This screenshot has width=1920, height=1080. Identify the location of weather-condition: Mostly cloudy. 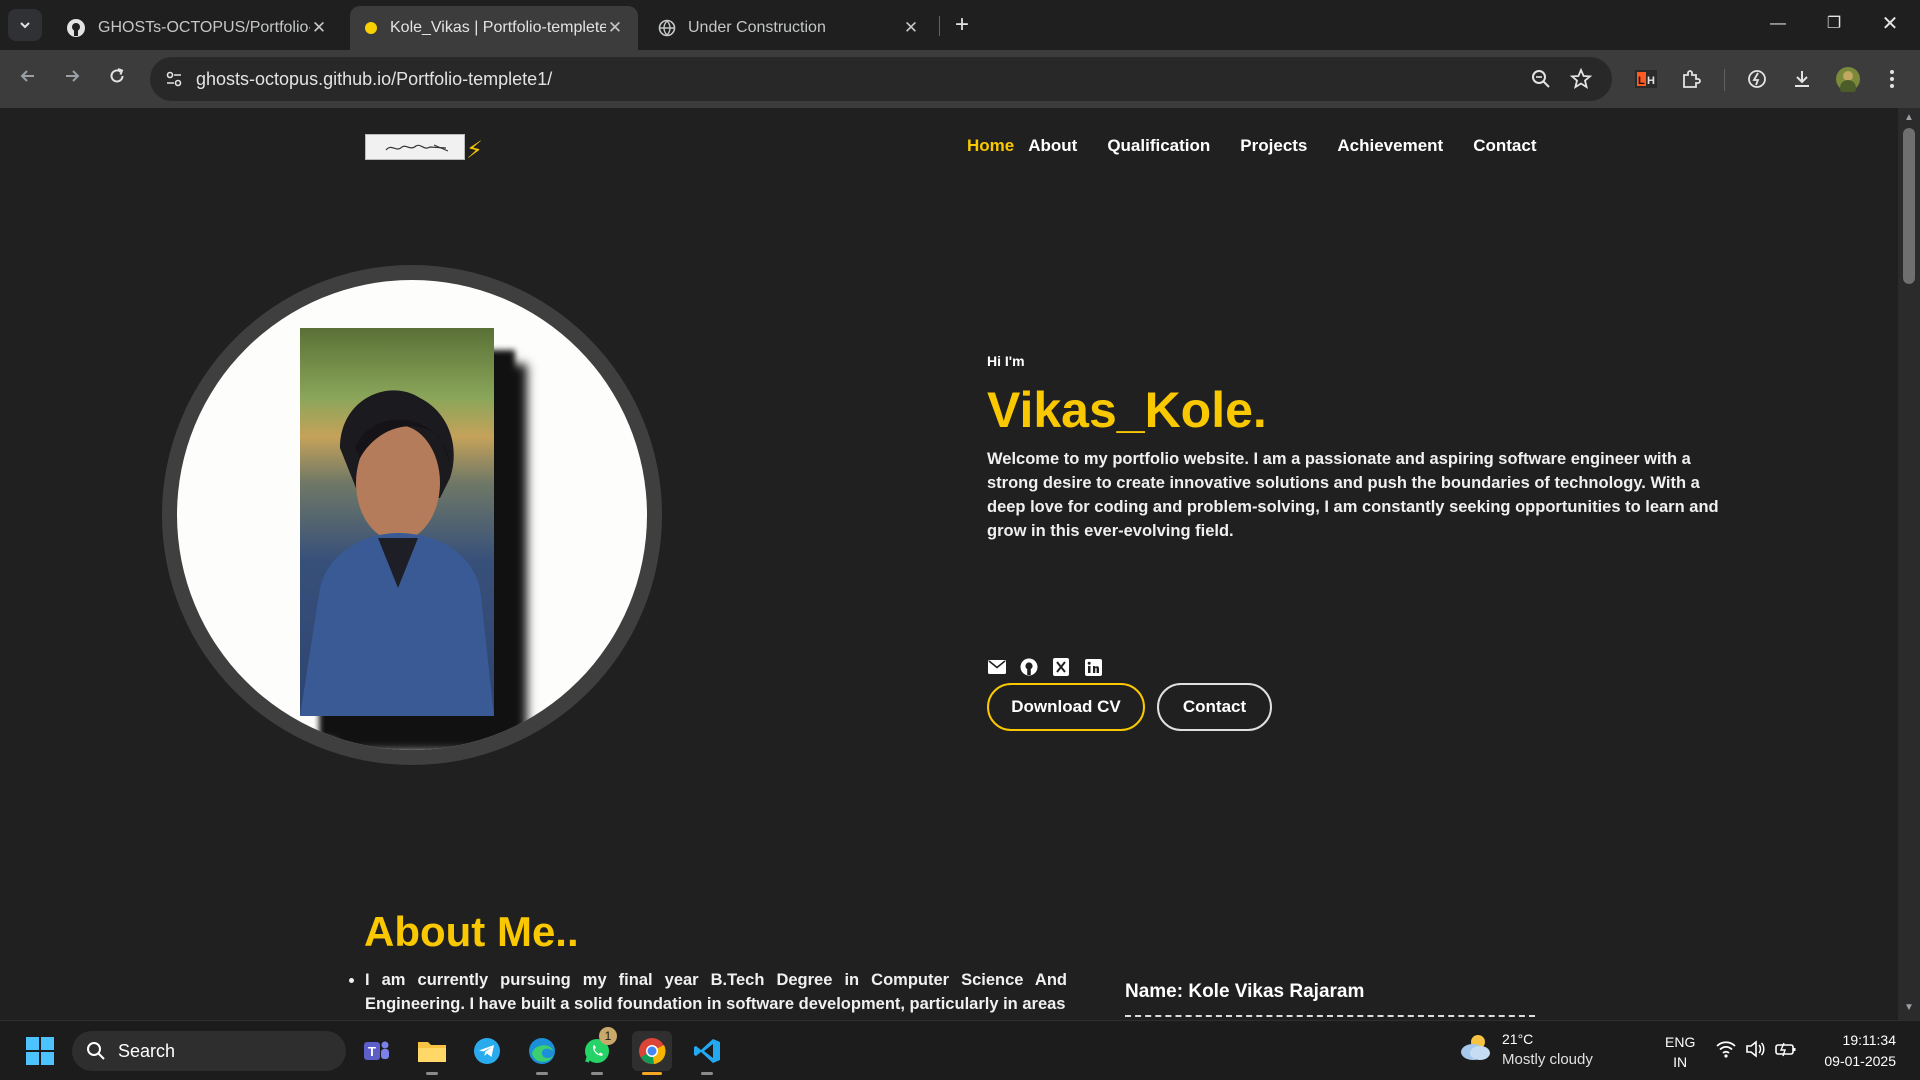
(1547, 1059).